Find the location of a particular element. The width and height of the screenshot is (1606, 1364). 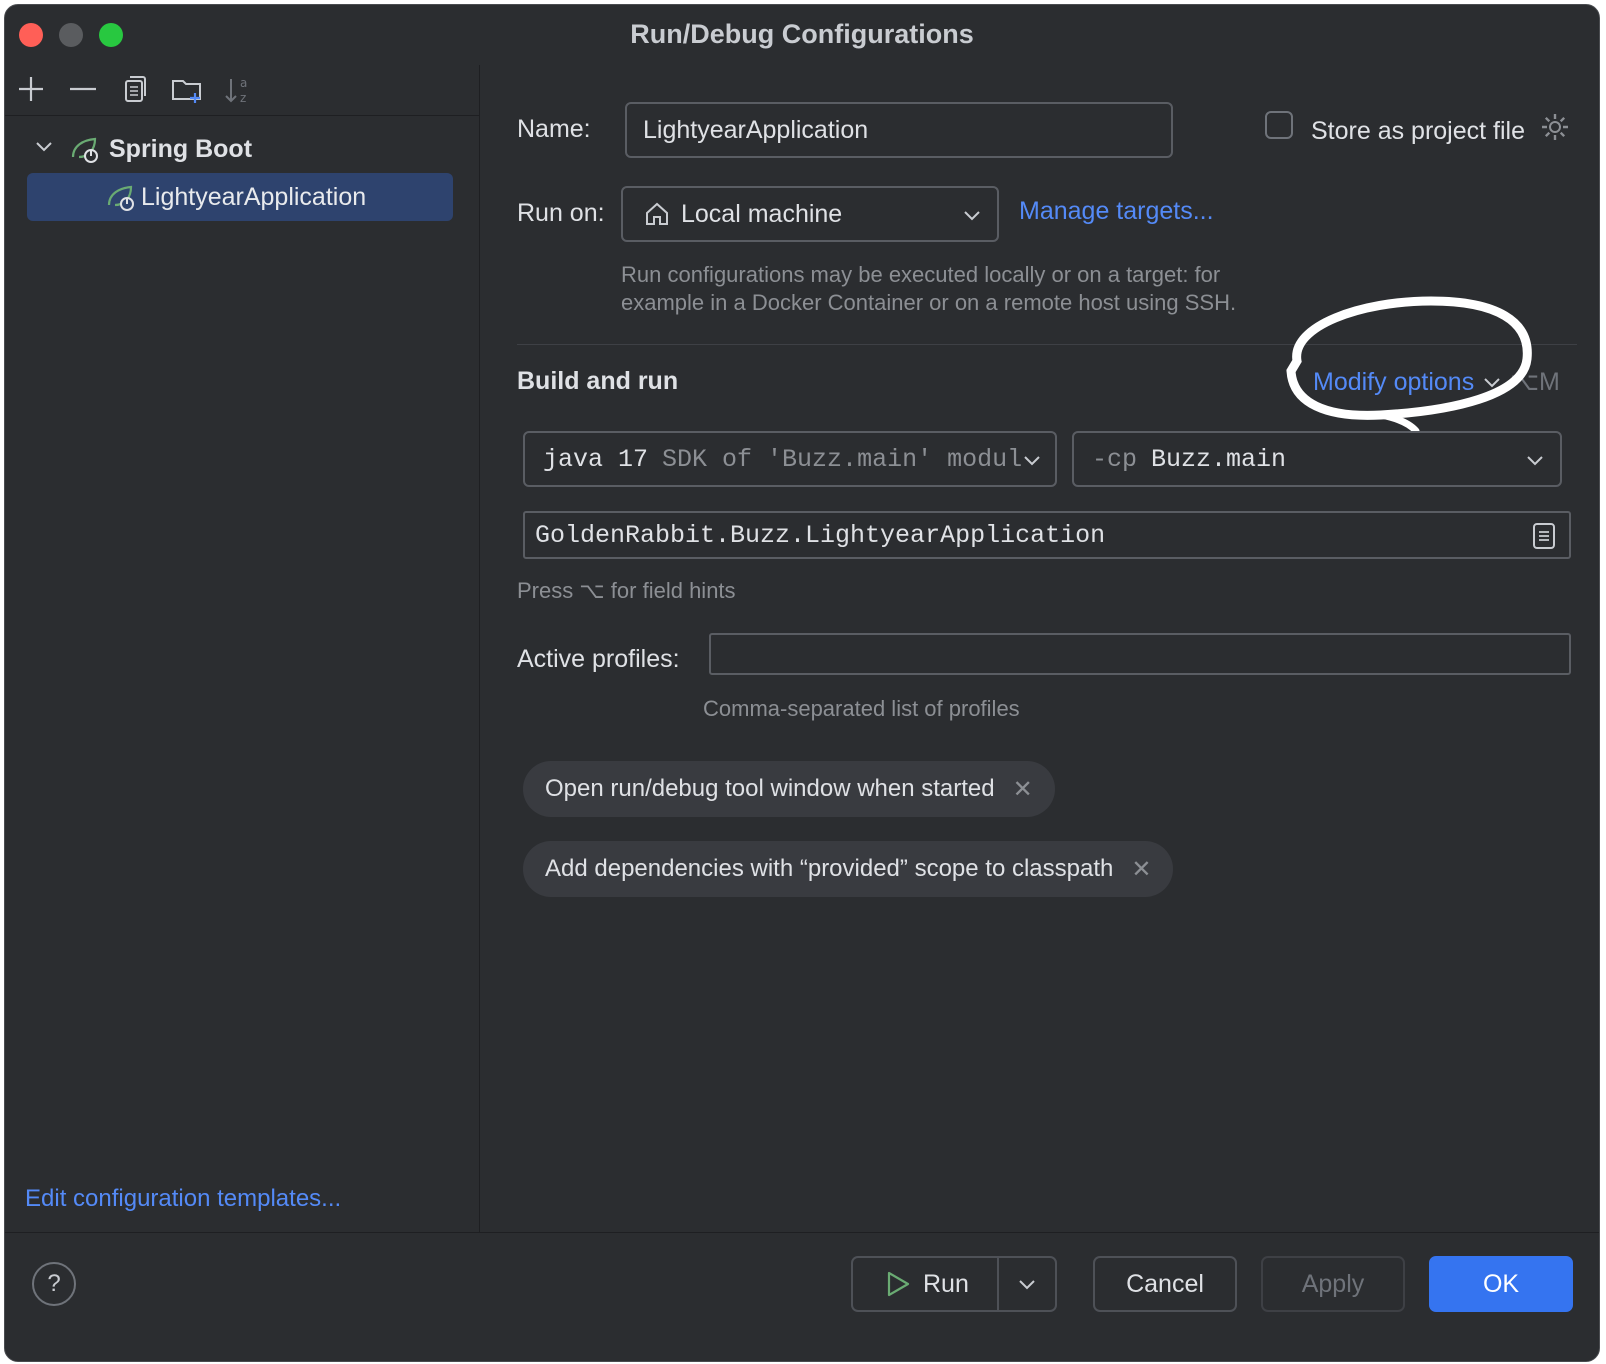

apply-button-label: Apply is located at coordinates (1333, 1283).